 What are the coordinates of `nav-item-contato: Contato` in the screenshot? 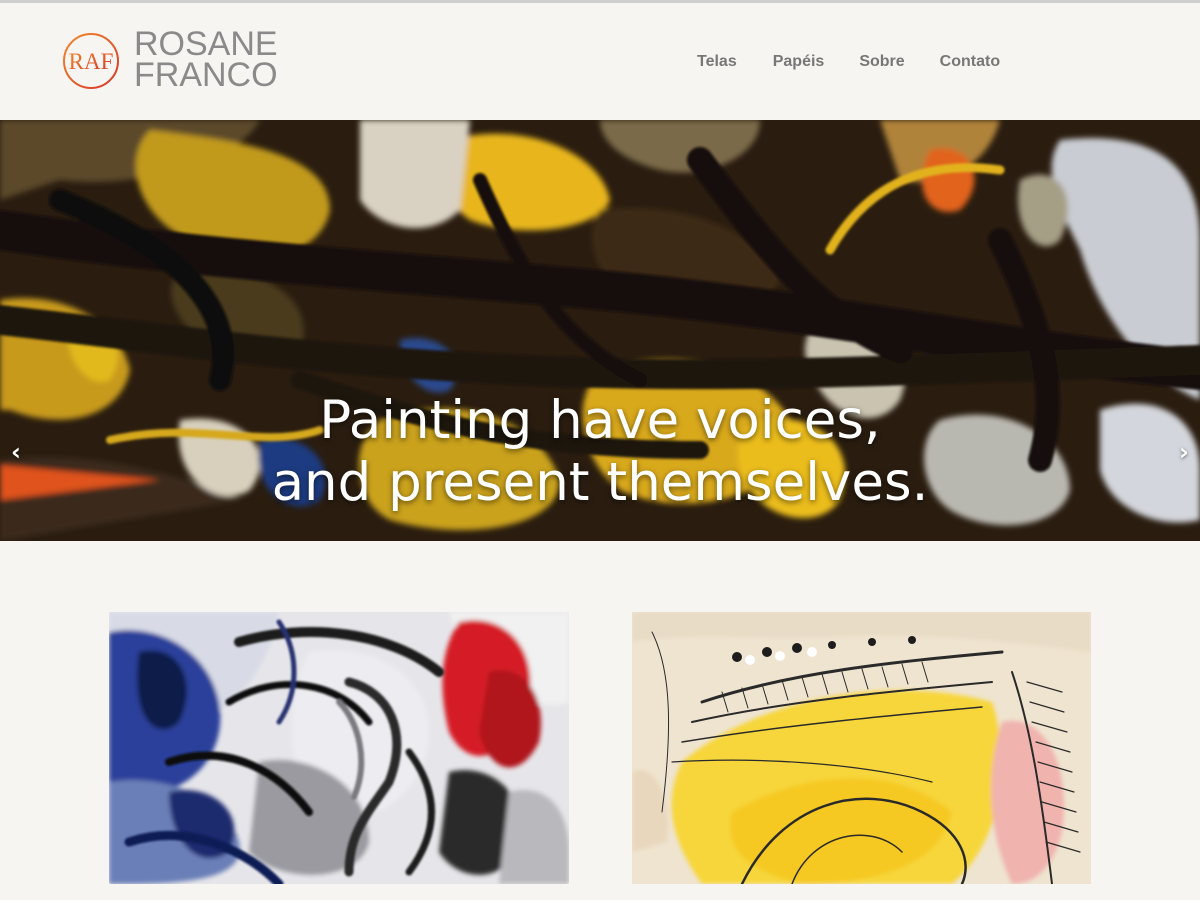 It's located at (970, 62).